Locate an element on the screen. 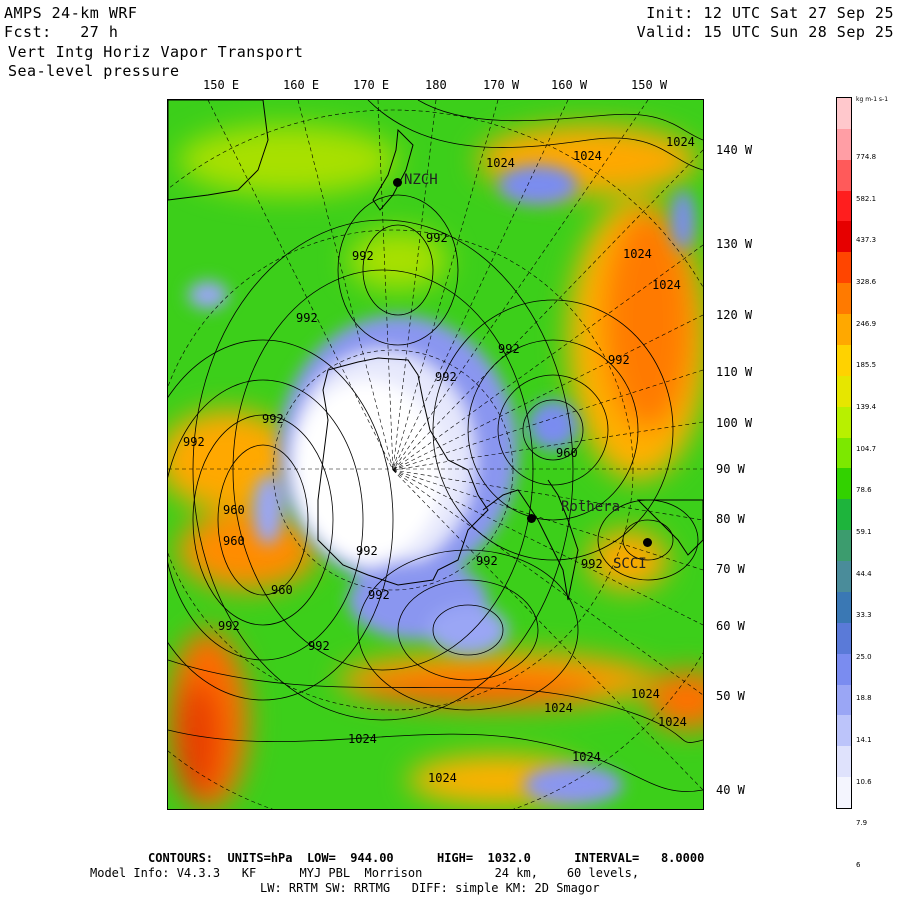 The width and height of the screenshot is (900, 900). field-title-vapor-transport: Vert Intg Horiz Vapor Transport is located at coordinates (156, 52).